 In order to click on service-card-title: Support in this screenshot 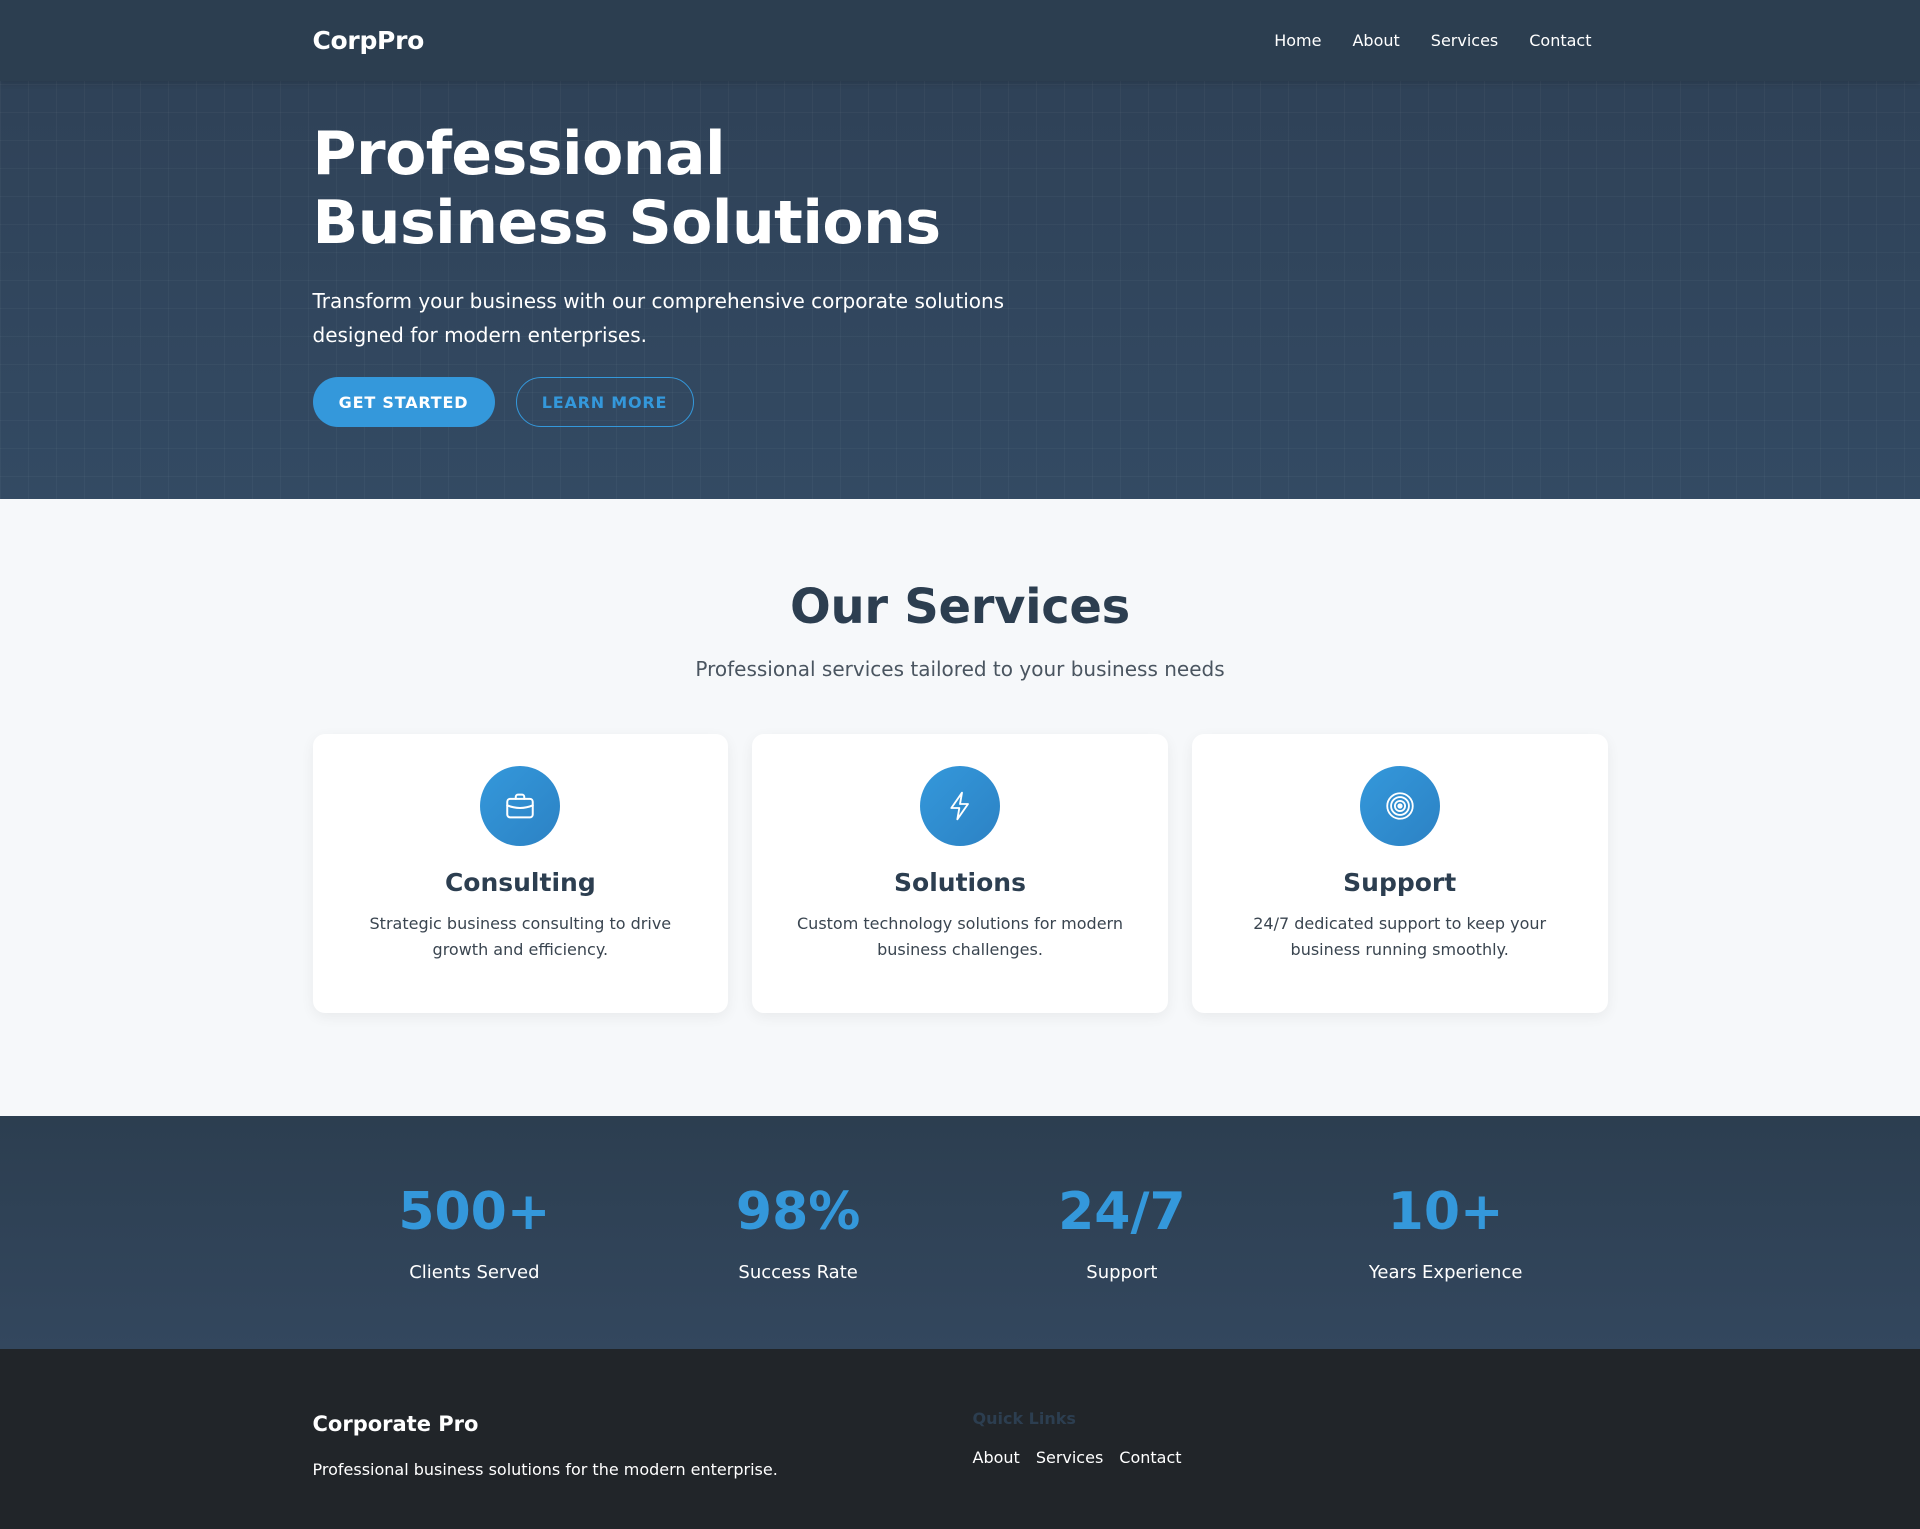, I will do `click(1400, 882)`.